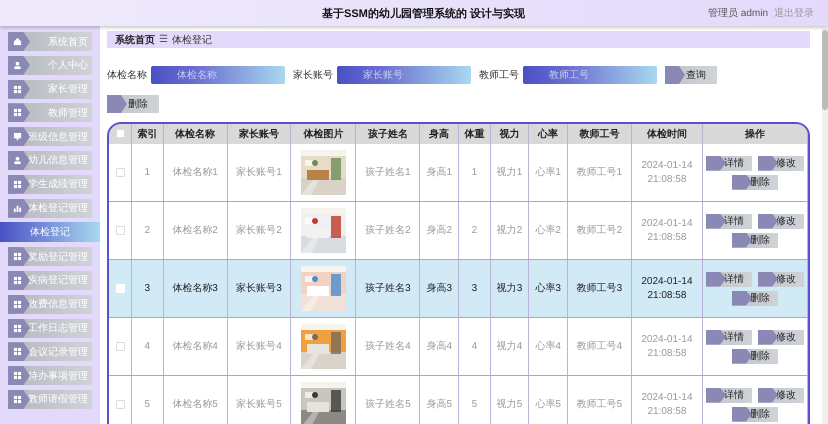 The width and height of the screenshot is (828, 424). Describe the element at coordinates (17, 137) in the screenshot. I see `monitor-icon` at that location.